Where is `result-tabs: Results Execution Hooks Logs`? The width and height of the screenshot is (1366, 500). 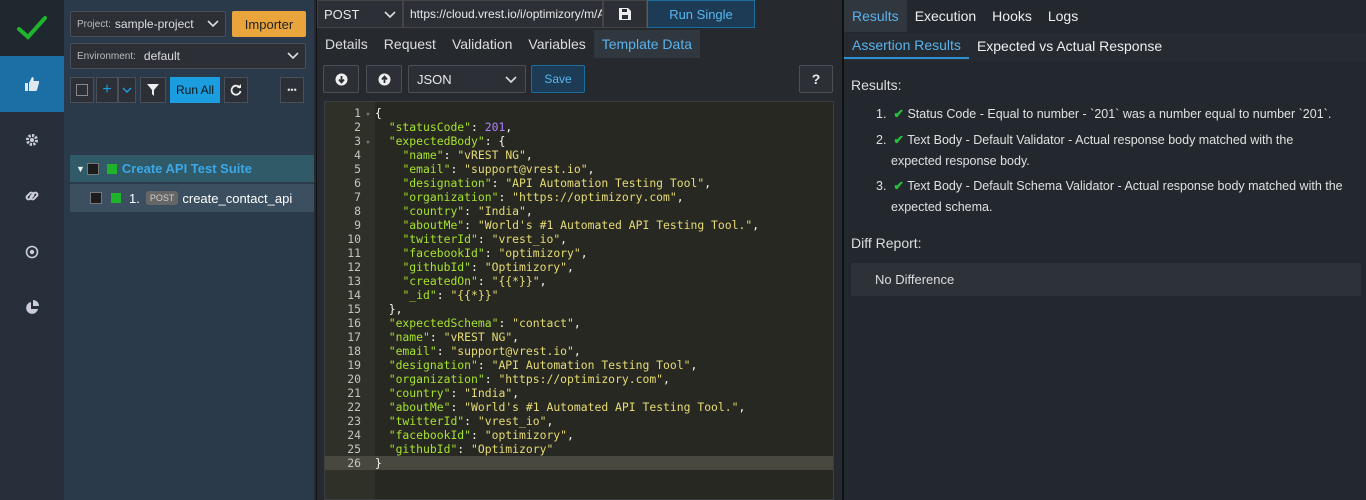 result-tabs: Results Execution Hooks Logs is located at coordinates (965, 16).